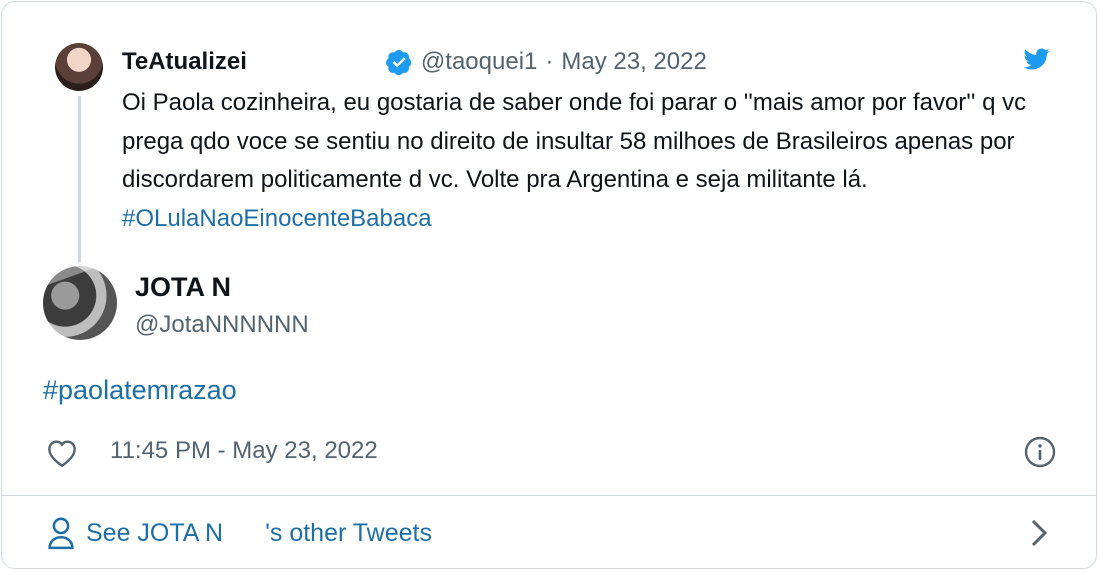 The width and height of the screenshot is (1100, 572). What do you see at coordinates (184, 62) in the screenshot?
I see `parent-author-name: TeAtualizei` at bounding box center [184, 62].